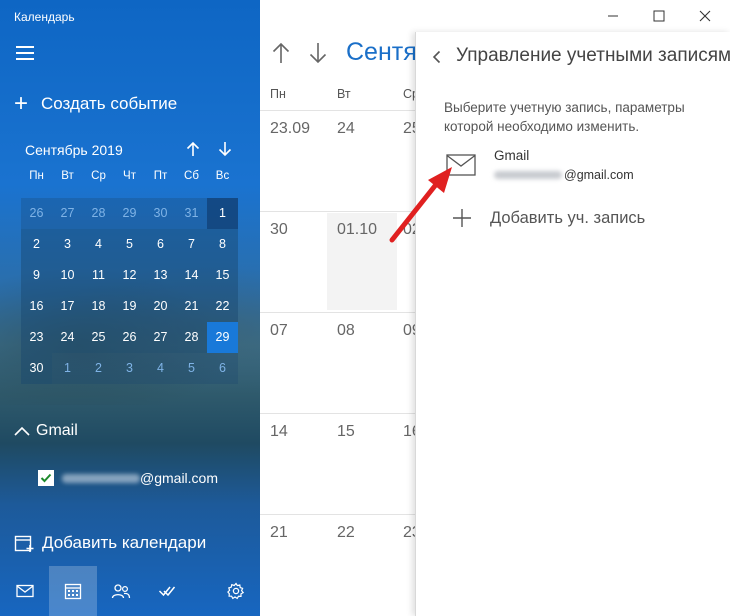 This screenshot has height=616, width=730. What do you see at coordinates (193, 149) in the screenshot?
I see `arrow-up-icon` at bounding box center [193, 149].